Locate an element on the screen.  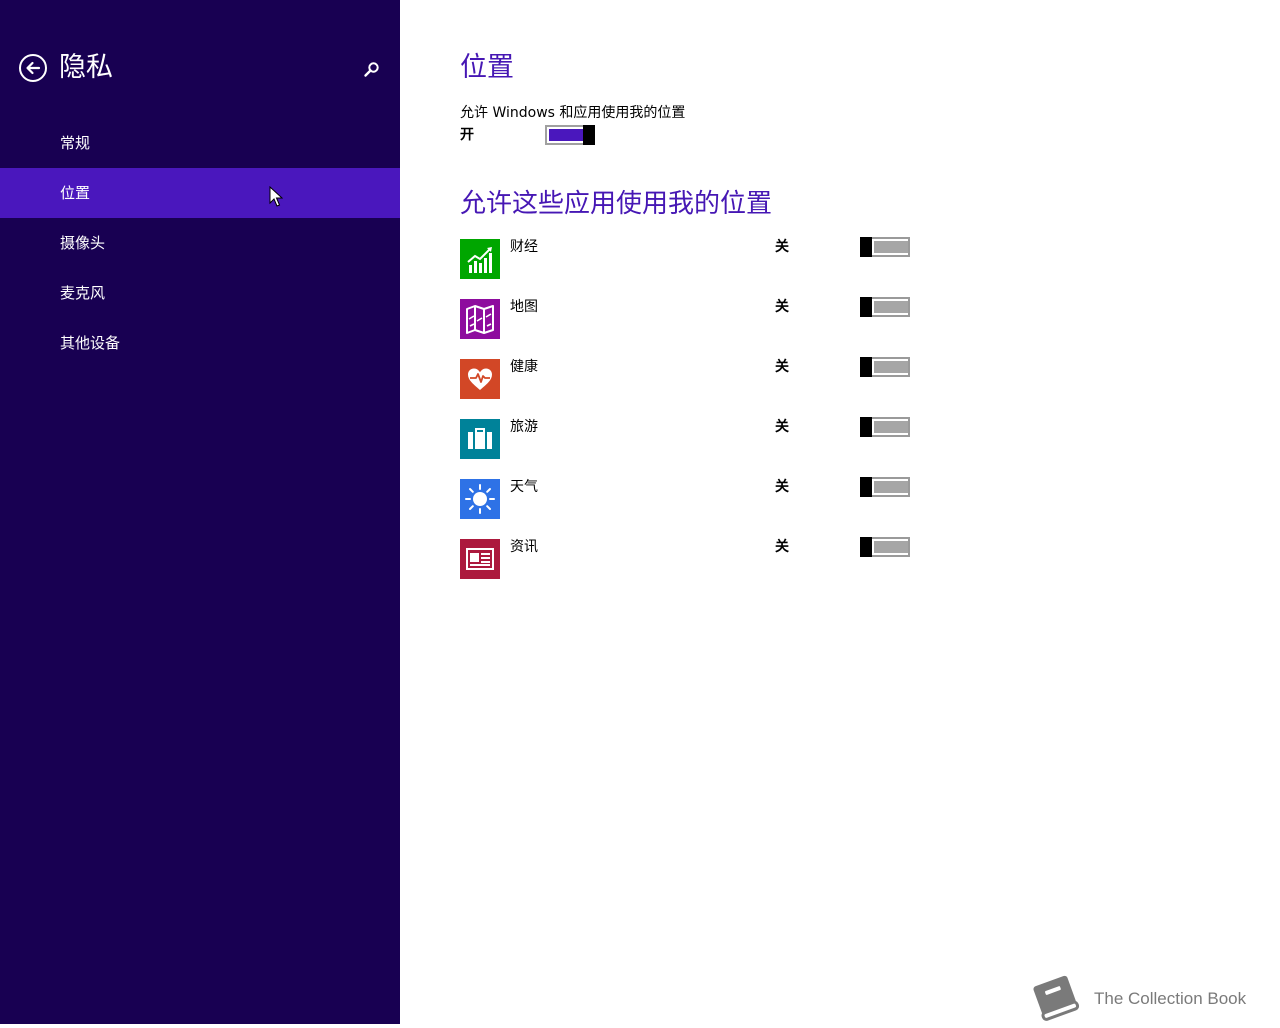
app-name: 财经 is located at coordinates (524, 247).